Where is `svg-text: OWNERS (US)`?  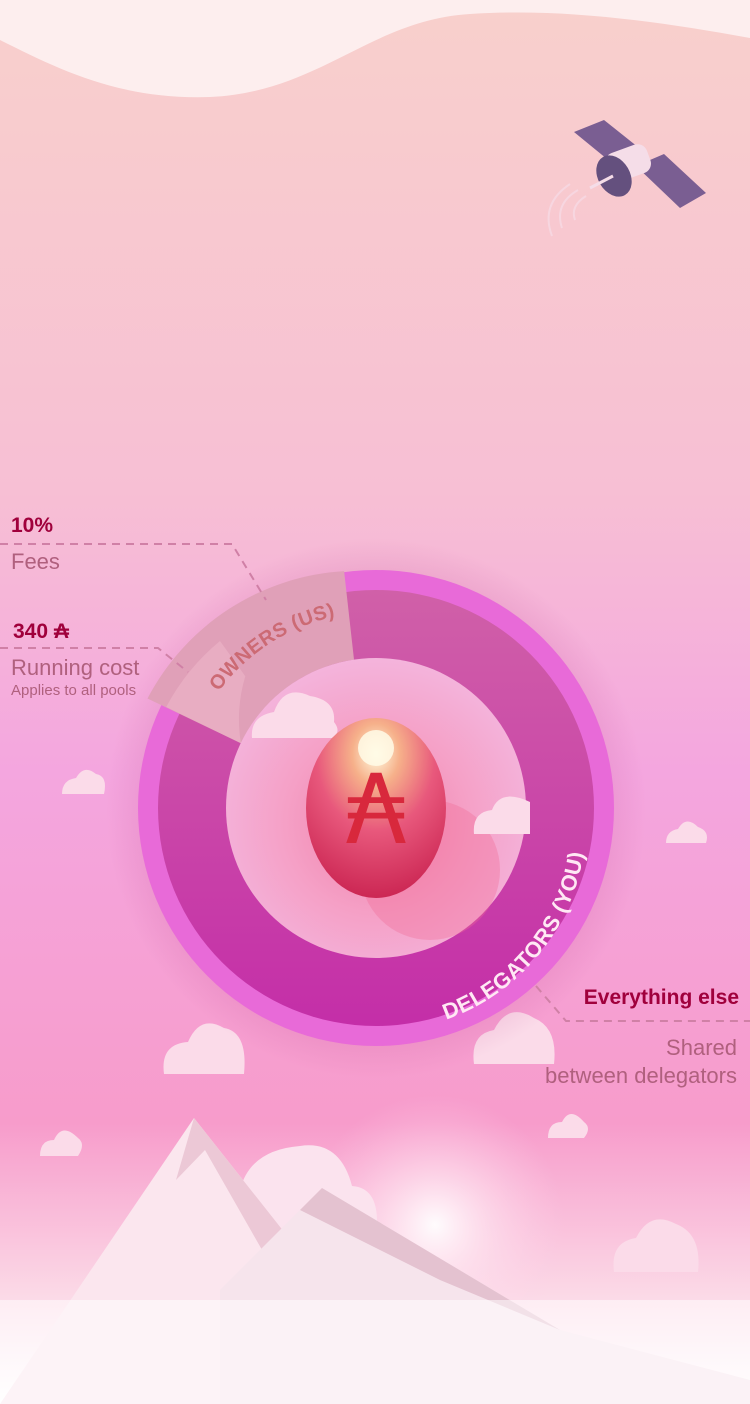
svg-text: OWNERS (US) is located at coordinates (271, 647).